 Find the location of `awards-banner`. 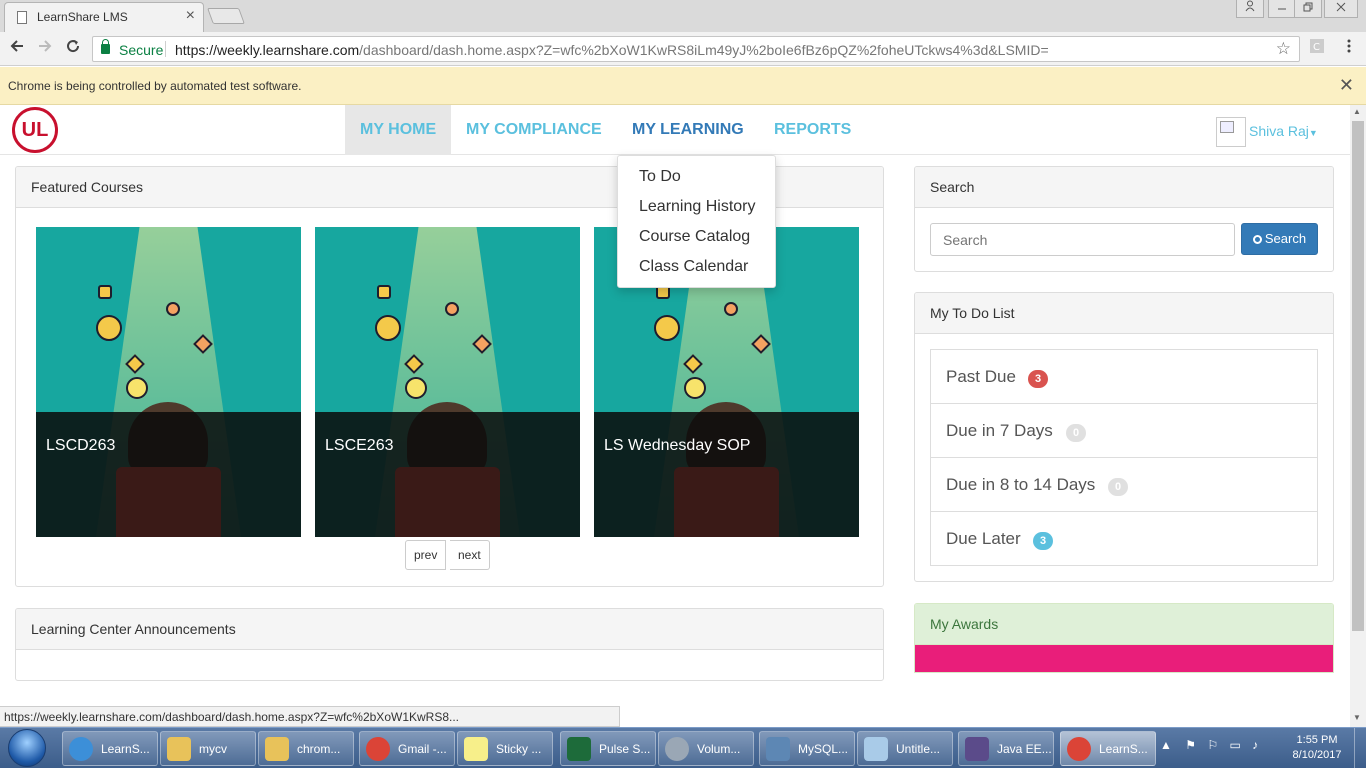

awards-banner is located at coordinates (1124, 658).